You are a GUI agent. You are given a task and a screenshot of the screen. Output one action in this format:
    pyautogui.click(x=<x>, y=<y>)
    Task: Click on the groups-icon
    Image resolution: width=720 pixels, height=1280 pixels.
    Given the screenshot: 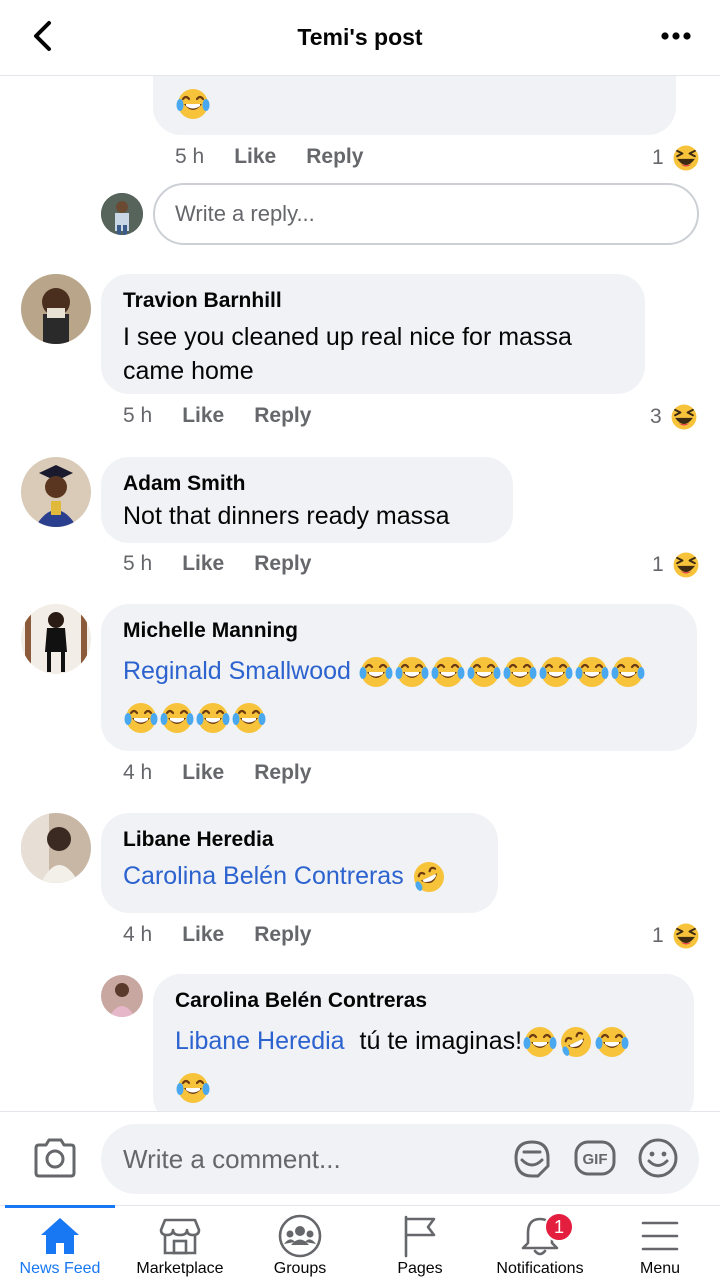 What is the action you would take?
    pyautogui.click(x=300, y=1236)
    